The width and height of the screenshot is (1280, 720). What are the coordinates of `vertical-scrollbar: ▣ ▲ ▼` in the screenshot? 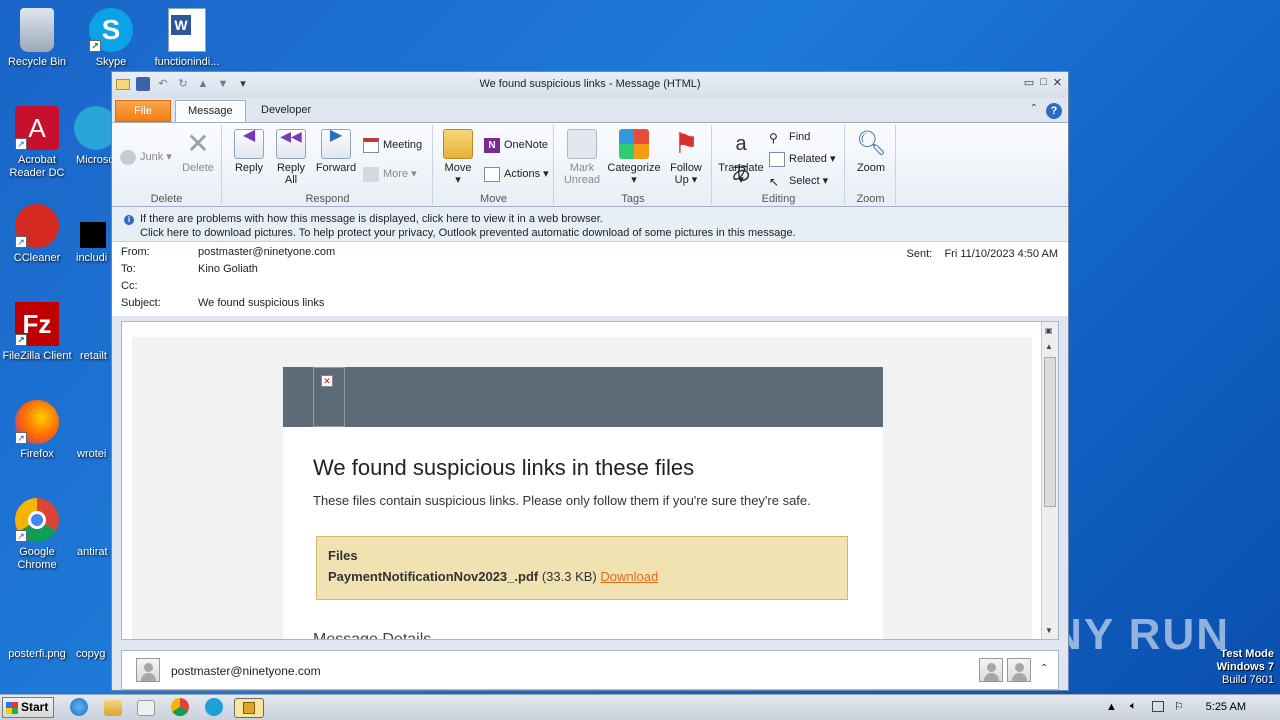 It's located at (1049, 480).